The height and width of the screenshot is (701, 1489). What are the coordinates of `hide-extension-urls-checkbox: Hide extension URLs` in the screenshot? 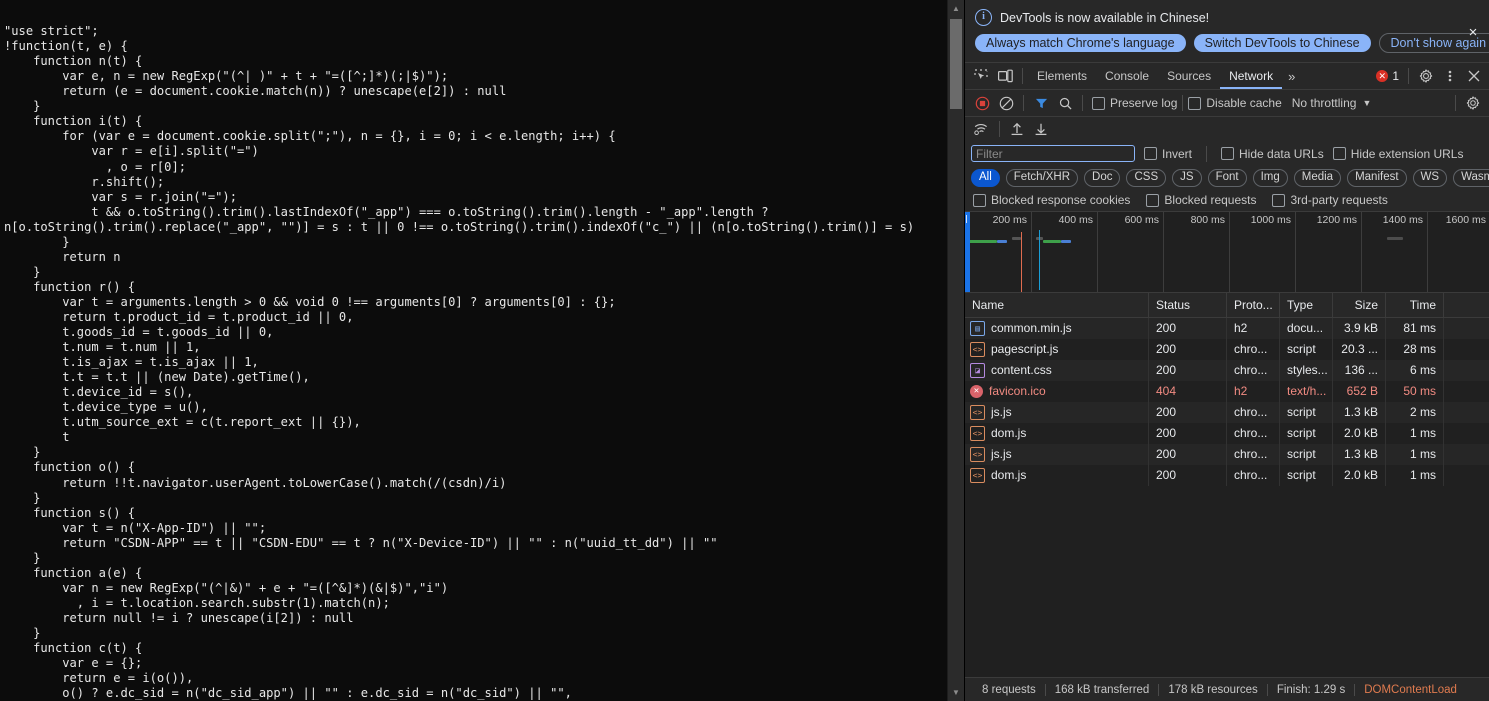 It's located at (1397, 154).